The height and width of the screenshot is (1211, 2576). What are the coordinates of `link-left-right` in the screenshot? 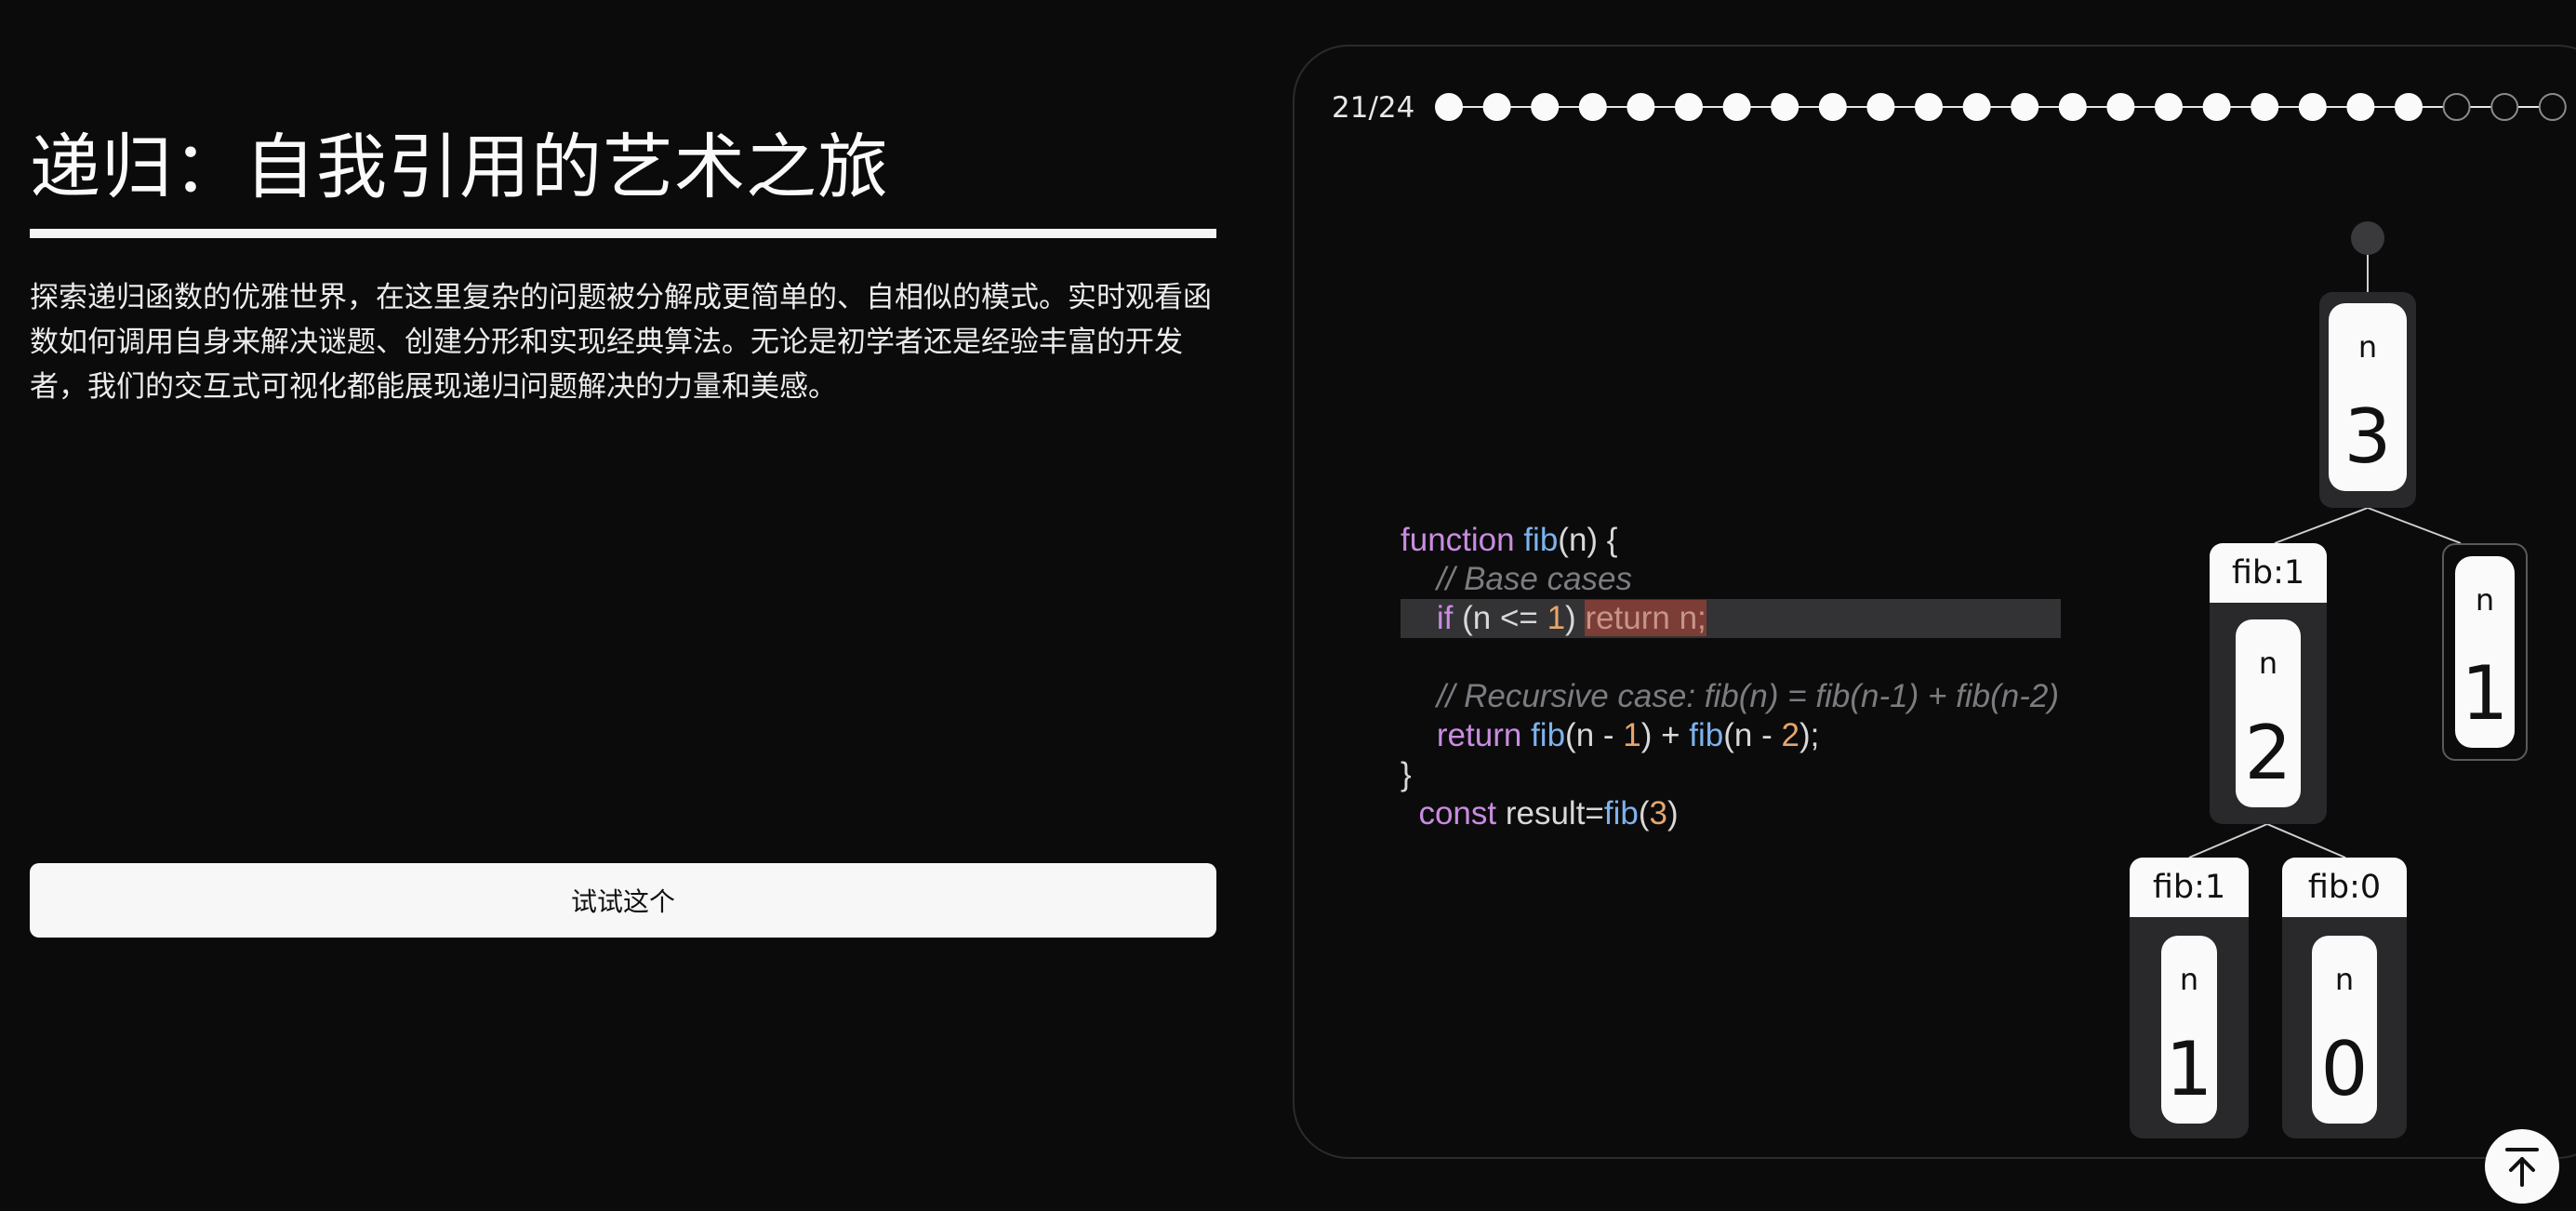 It's located at (2306, 840).